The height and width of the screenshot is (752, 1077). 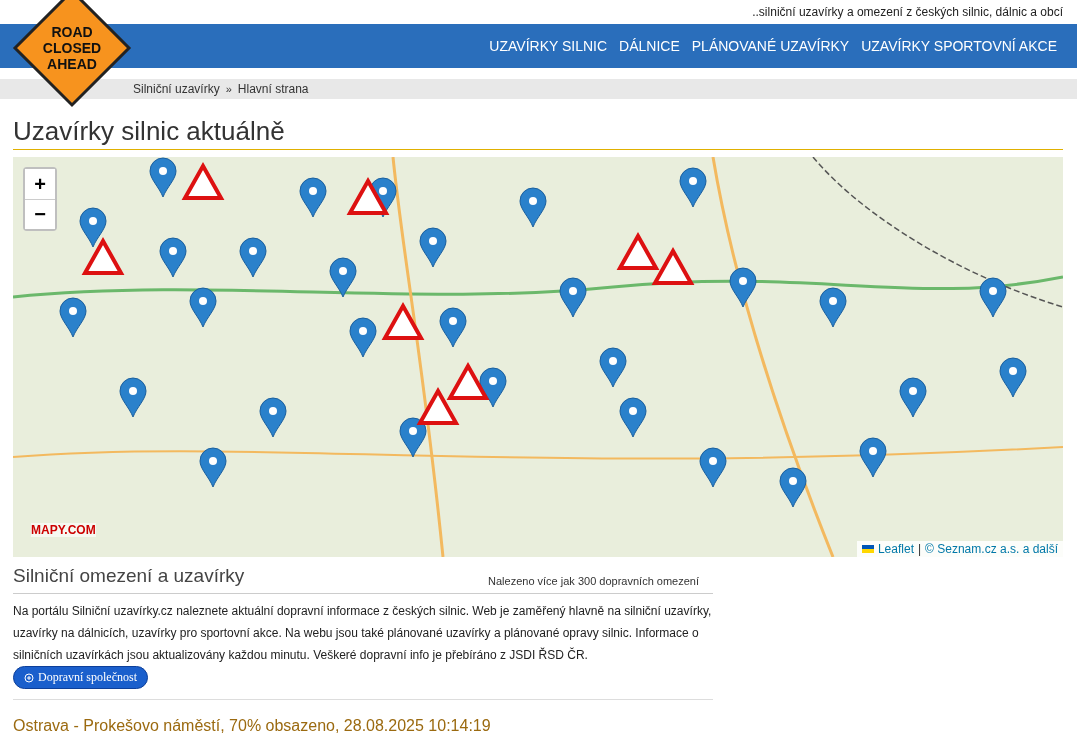 I want to click on closure-count: Nalezeno více jak 300 dopravních omezení, so click(x=593, y=581).